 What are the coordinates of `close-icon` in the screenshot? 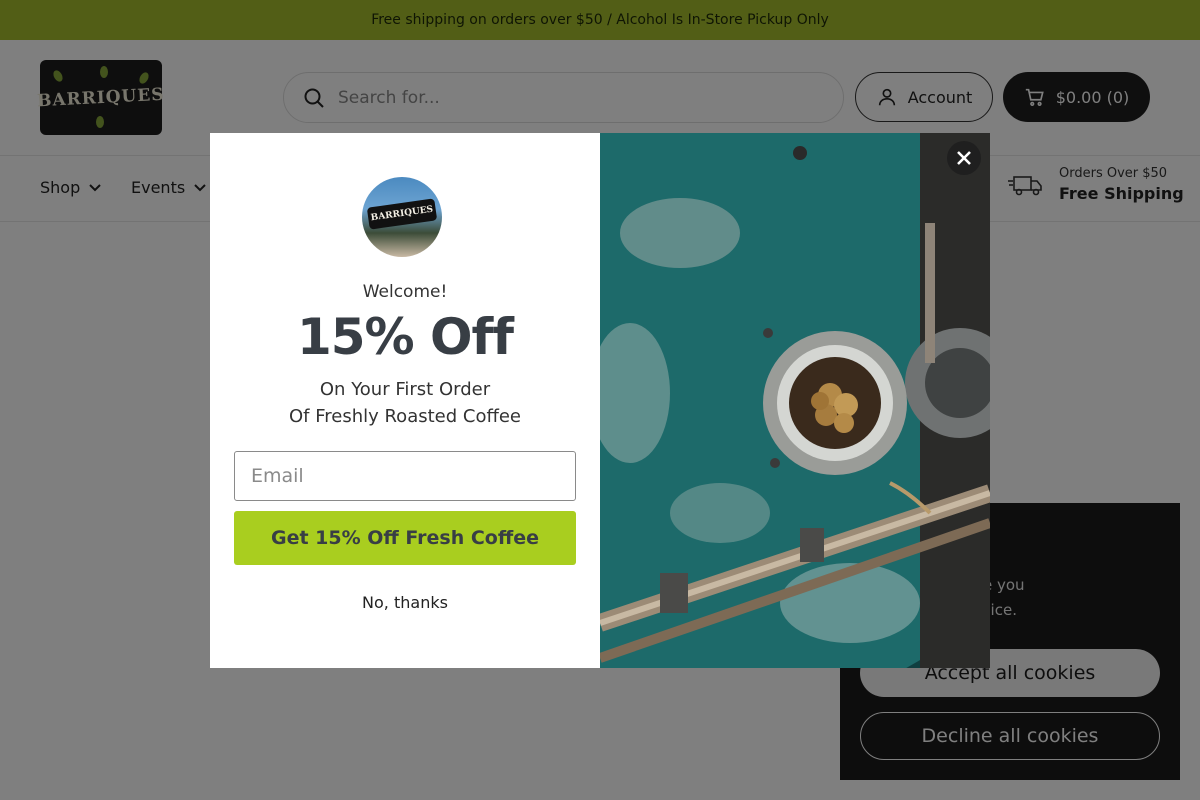 It's located at (964, 158).